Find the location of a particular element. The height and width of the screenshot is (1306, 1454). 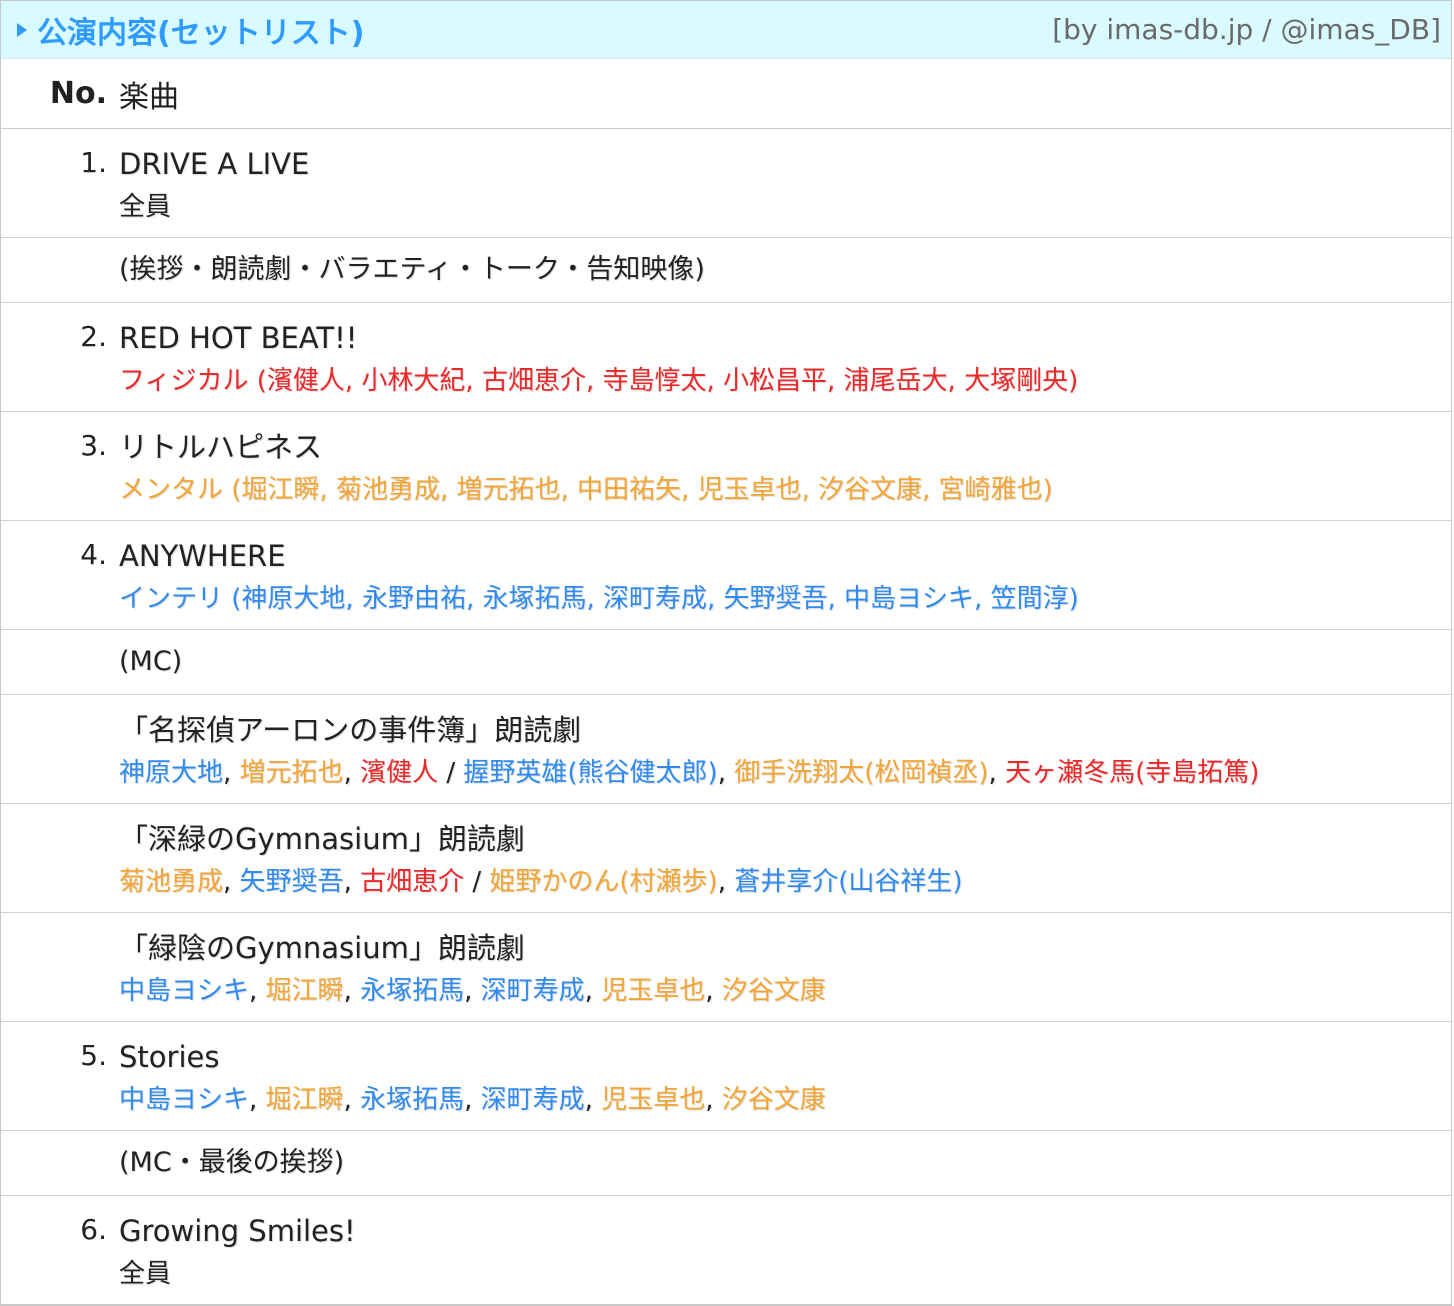

song-title: RED HOT BEAT!! is located at coordinates (238, 338).